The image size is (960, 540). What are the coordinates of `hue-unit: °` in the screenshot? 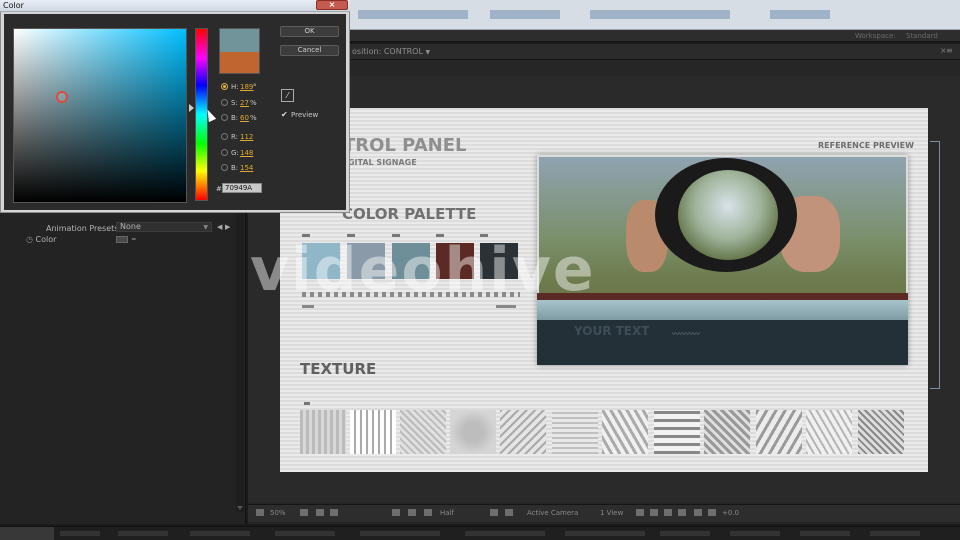 It's located at (255, 87).